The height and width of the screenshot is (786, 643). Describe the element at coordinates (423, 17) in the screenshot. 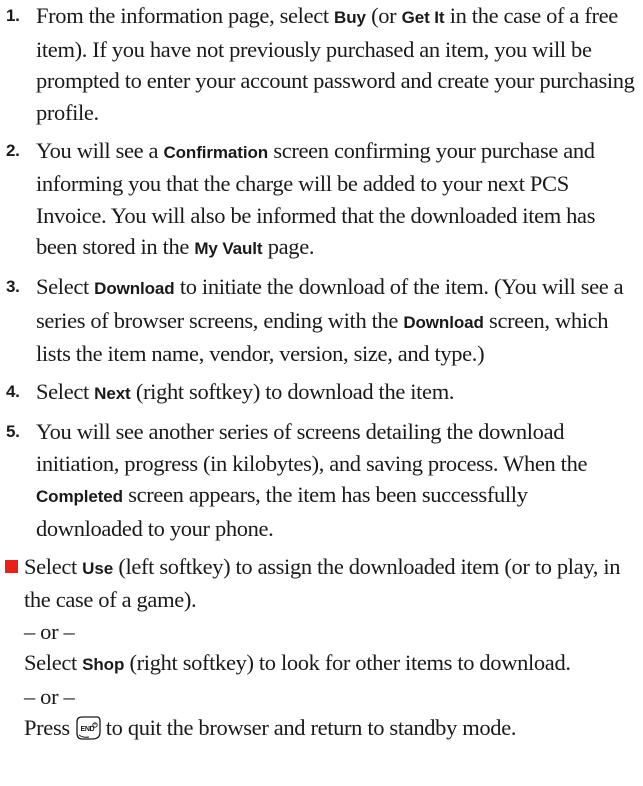

I see `keyword-get-it: Get It` at that location.